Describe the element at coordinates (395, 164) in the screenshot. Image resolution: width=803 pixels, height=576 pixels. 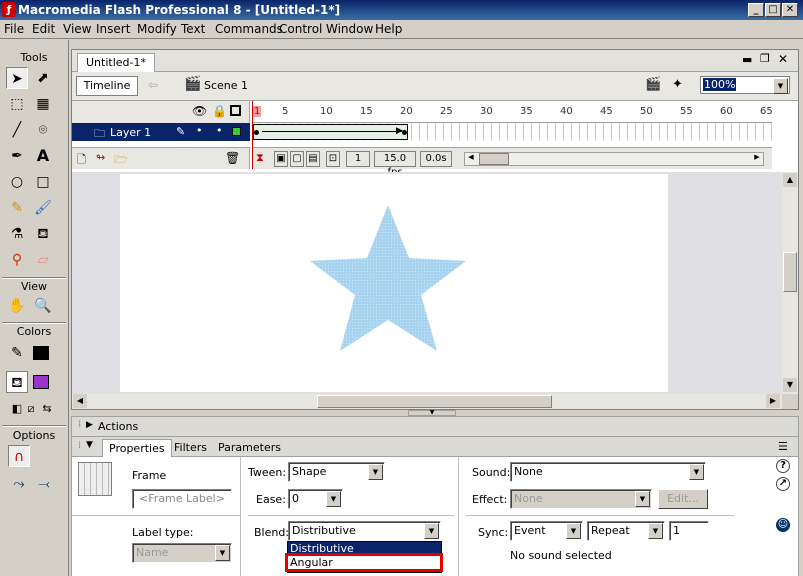
I see `frame-rate: 15.0 fps` at that location.